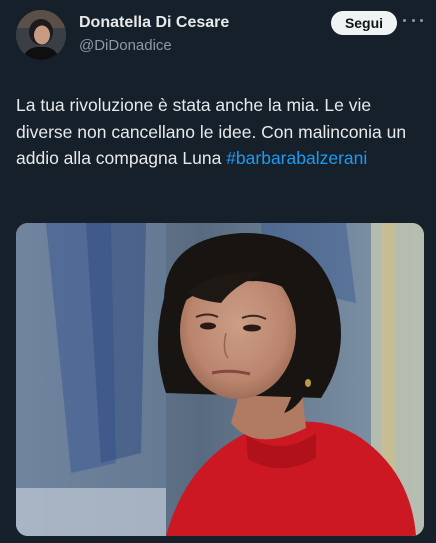 This screenshot has height=543, width=436. What do you see at coordinates (413, 20) in the screenshot?
I see `more-horizontal-icon` at bounding box center [413, 20].